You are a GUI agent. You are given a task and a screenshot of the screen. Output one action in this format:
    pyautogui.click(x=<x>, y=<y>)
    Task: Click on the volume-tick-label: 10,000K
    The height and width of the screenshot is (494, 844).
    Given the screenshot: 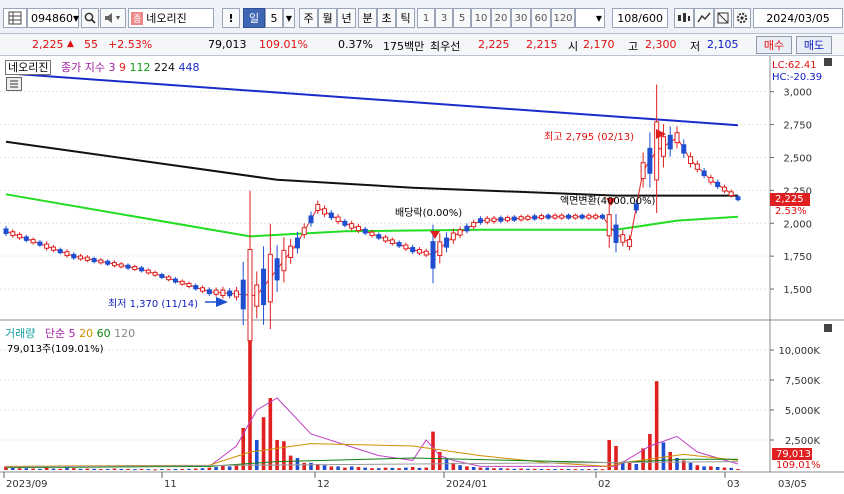 What is the action you would take?
    pyautogui.click(x=799, y=351)
    